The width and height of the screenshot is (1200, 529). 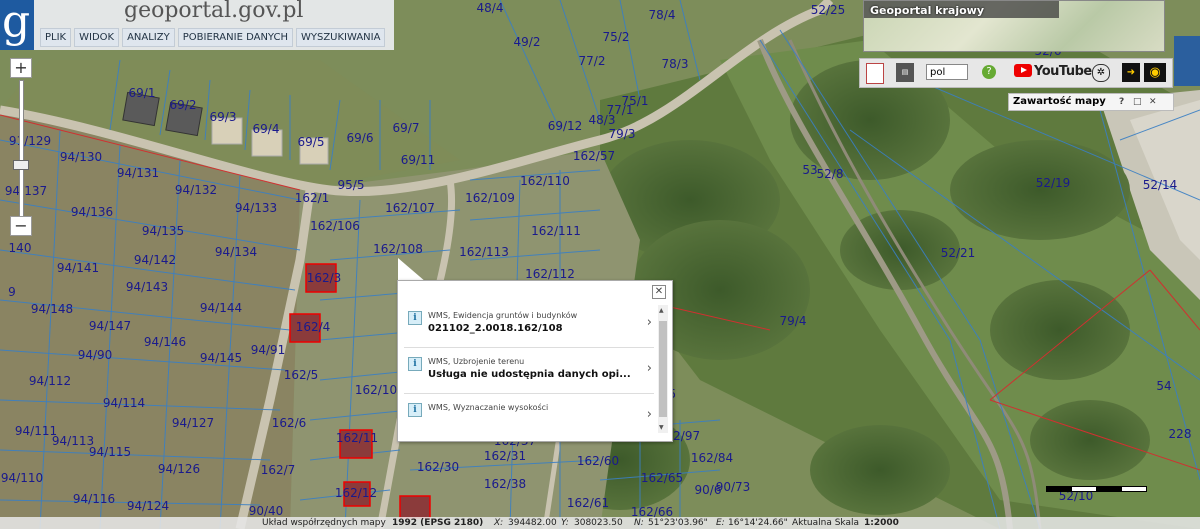 I want to click on layers-panel-header: Zawartość mapy ? □ ✕, so click(x=1091, y=102).